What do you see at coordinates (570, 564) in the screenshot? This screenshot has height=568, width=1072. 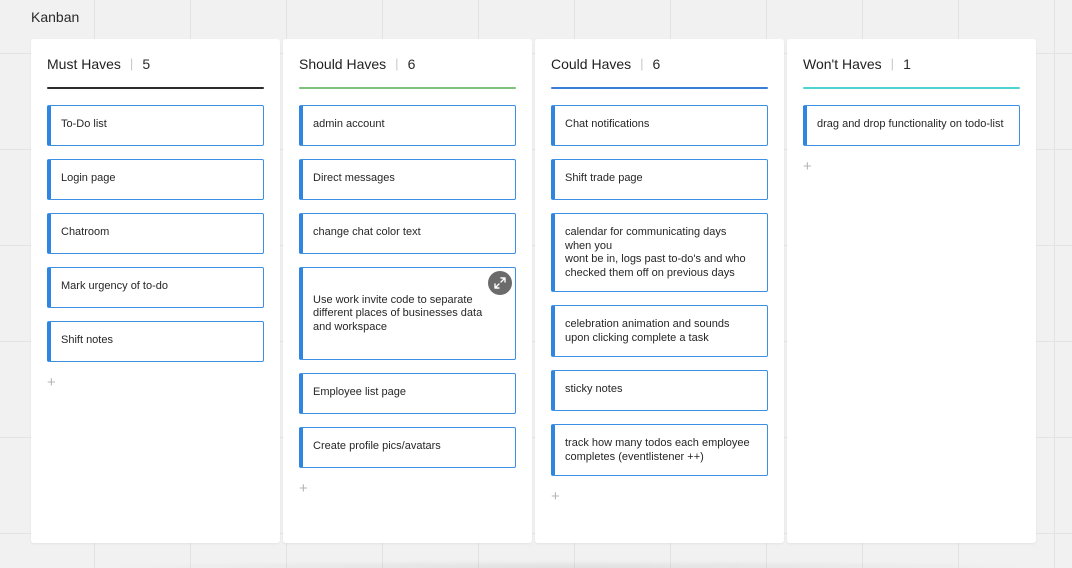 I see `board-shadow` at bounding box center [570, 564].